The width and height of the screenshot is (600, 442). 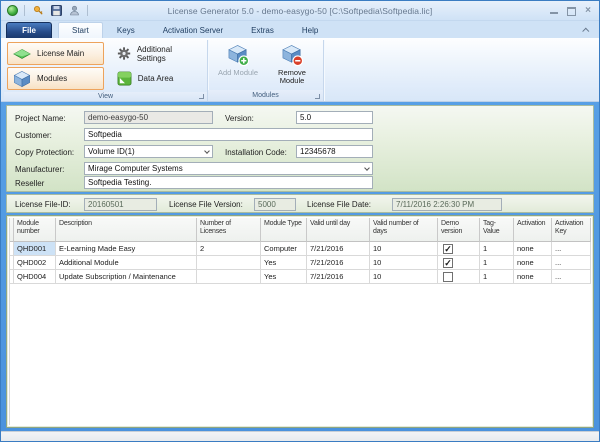 What do you see at coordinates (588, 11) in the screenshot?
I see `close-button: ×` at bounding box center [588, 11].